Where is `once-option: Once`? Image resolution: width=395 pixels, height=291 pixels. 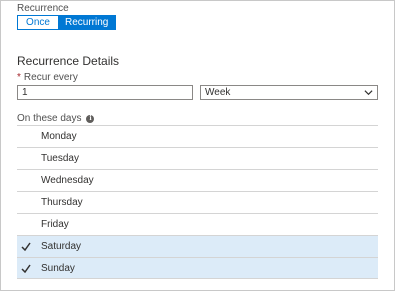 once-option: Once is located at coordinates (38, 22).